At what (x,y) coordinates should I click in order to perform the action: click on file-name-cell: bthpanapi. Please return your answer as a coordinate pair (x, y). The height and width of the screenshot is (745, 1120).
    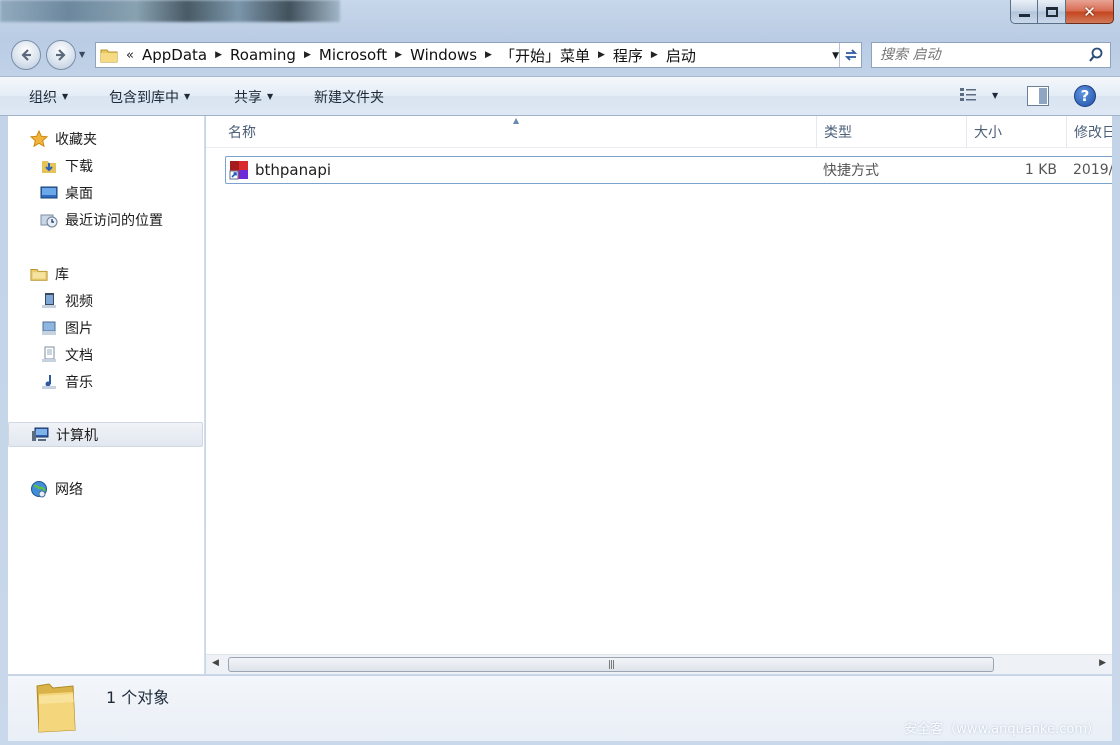
    Looking at the image, I should click on (519, 170).